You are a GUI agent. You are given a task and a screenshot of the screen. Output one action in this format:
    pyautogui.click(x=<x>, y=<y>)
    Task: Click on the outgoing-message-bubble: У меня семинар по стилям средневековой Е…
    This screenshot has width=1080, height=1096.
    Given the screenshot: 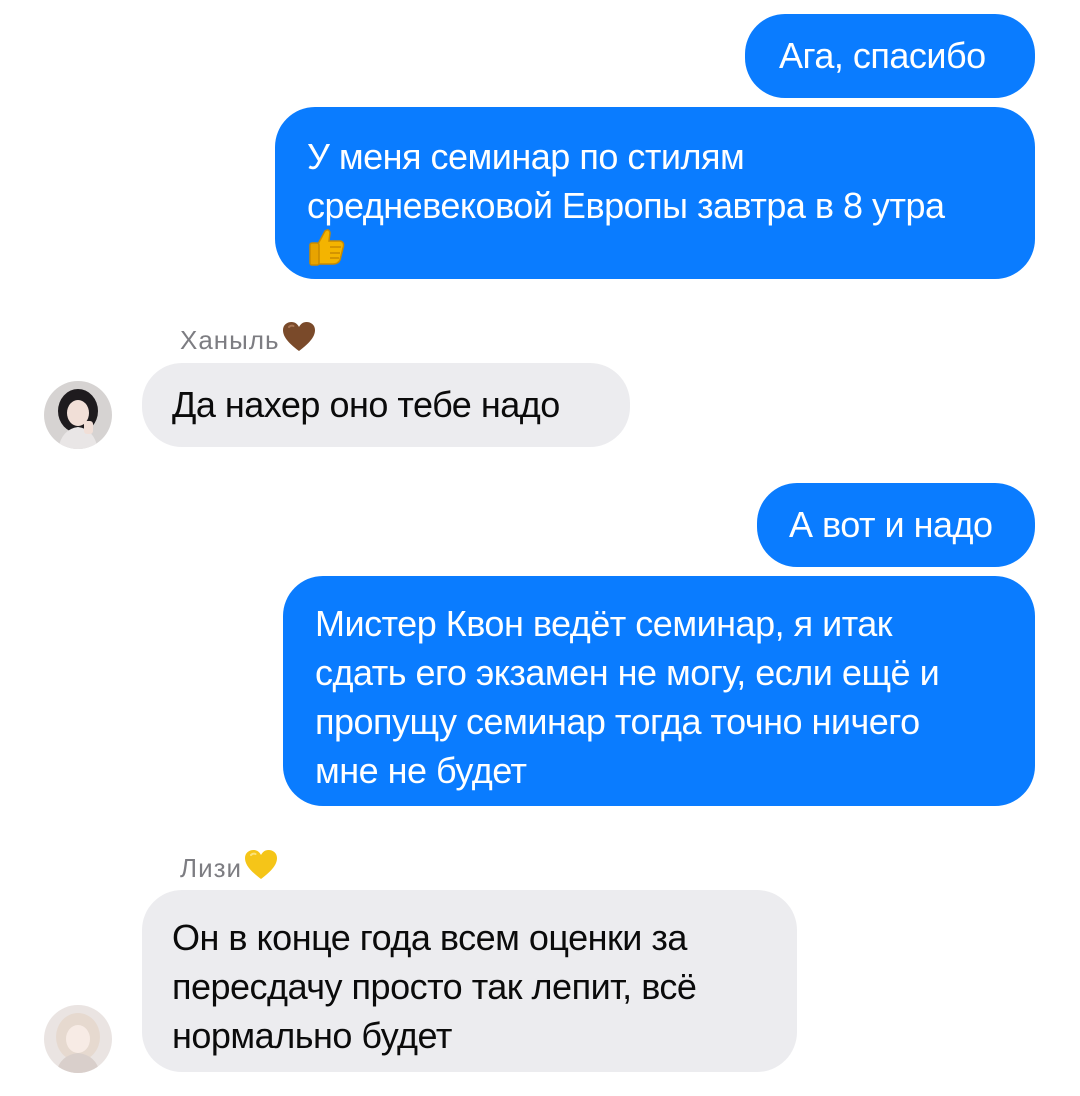 What is the action you would take?
    pyautogui.click(x=655, y=193)
    